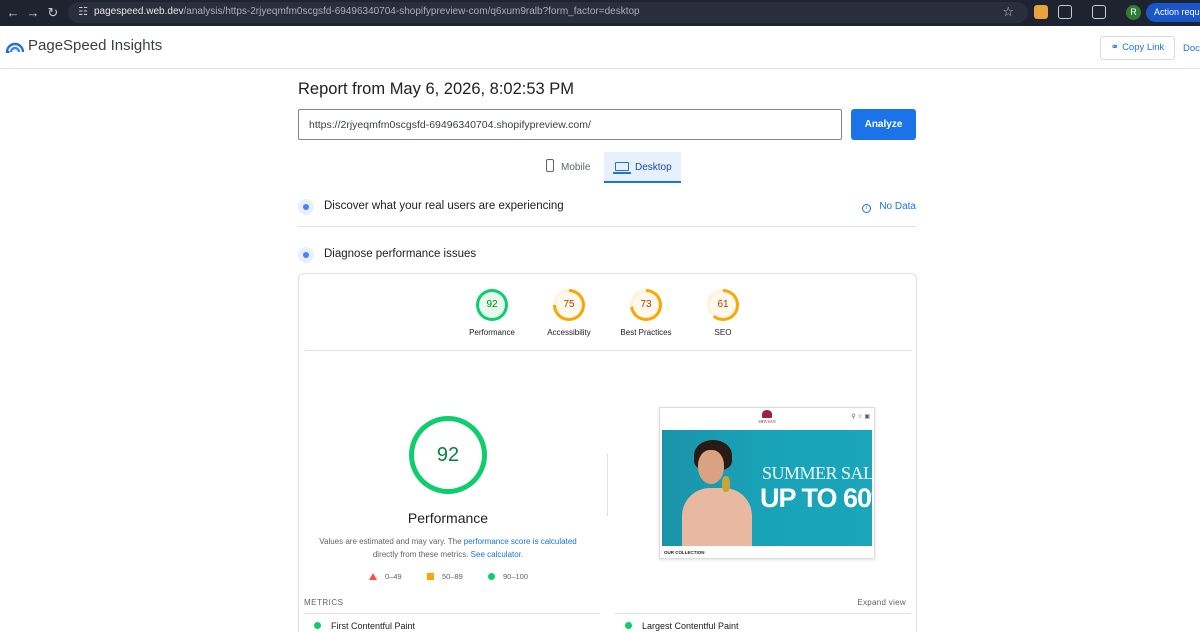 This screenshot has width=1200, height=632. Describe the element at coordinates (448, 455) in the screenshot. I see `performance-score-gauge: 92` at that location.